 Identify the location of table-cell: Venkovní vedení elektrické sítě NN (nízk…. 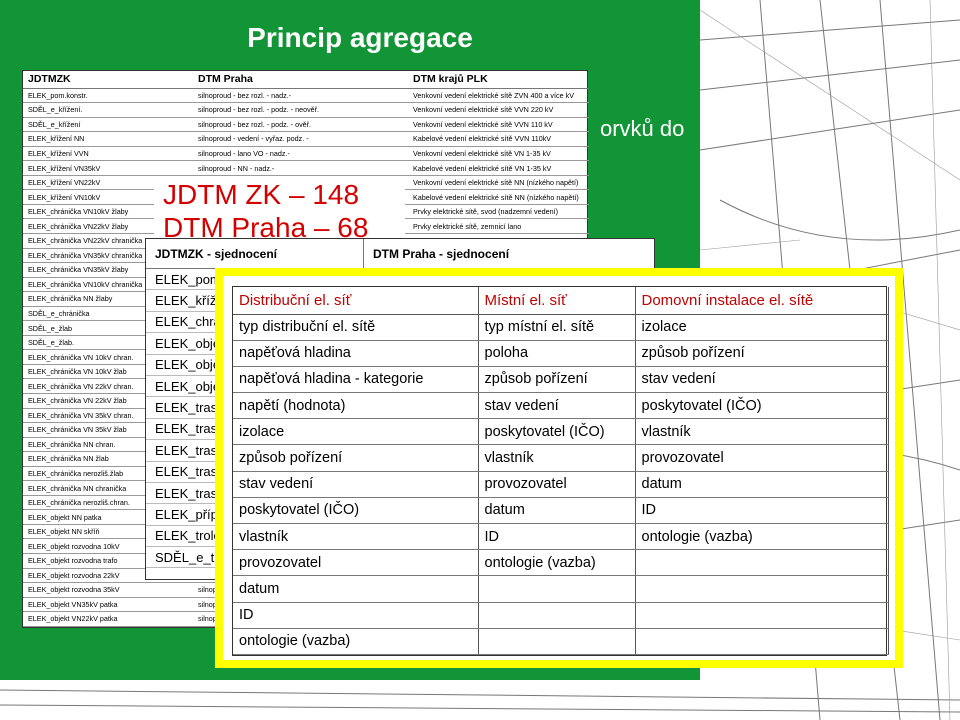
(498, 183).